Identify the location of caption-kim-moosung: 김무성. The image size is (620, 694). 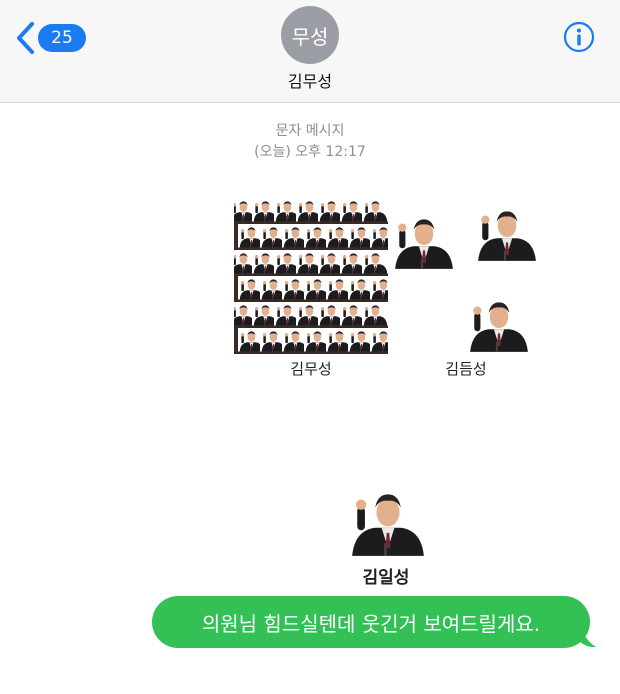
(311, 369).